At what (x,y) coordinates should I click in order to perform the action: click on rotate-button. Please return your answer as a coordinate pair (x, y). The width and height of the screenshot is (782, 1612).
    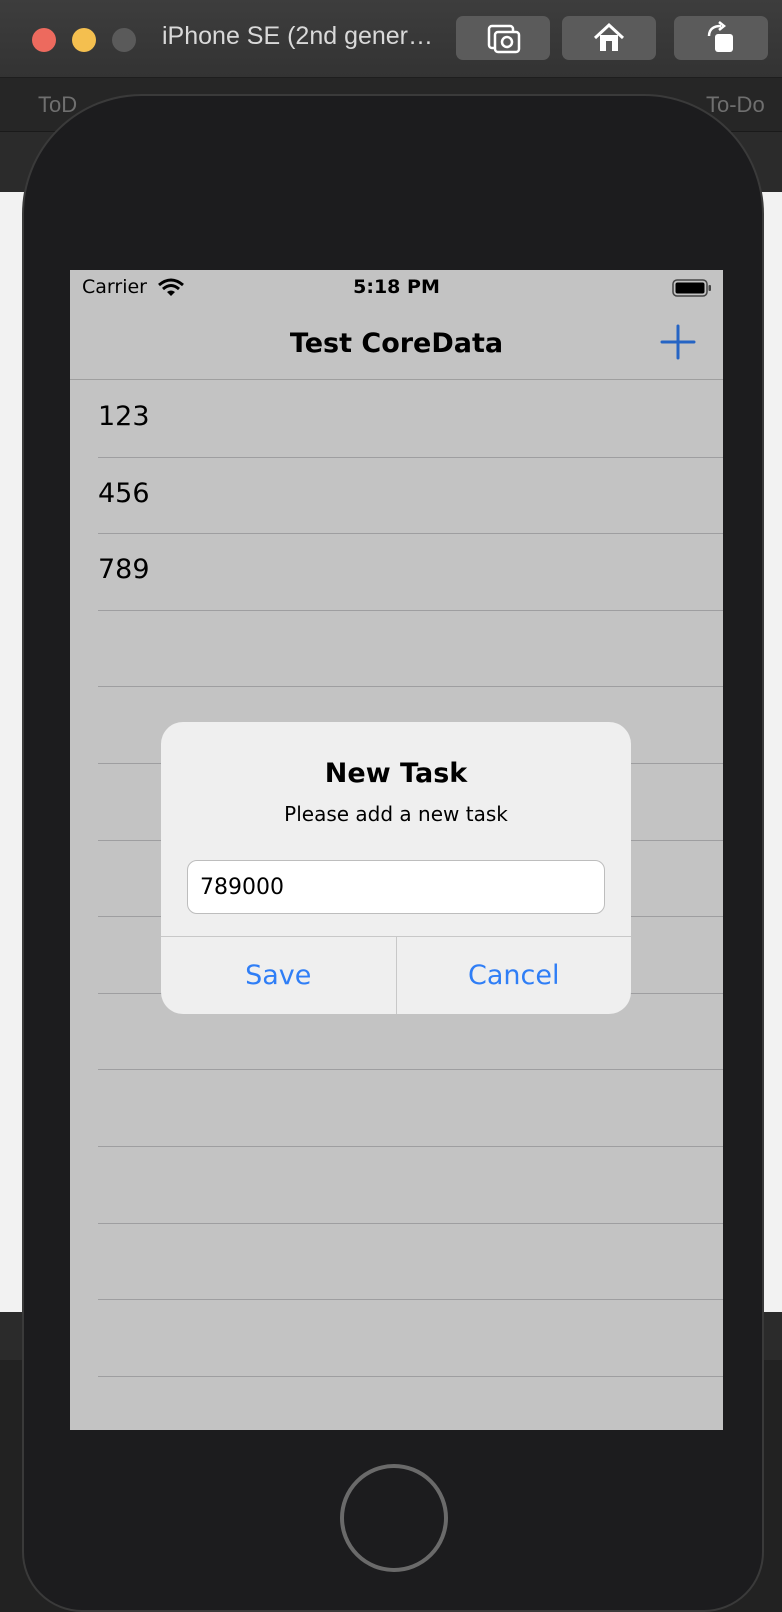
    Looking at the image, I should click on (721, 38).